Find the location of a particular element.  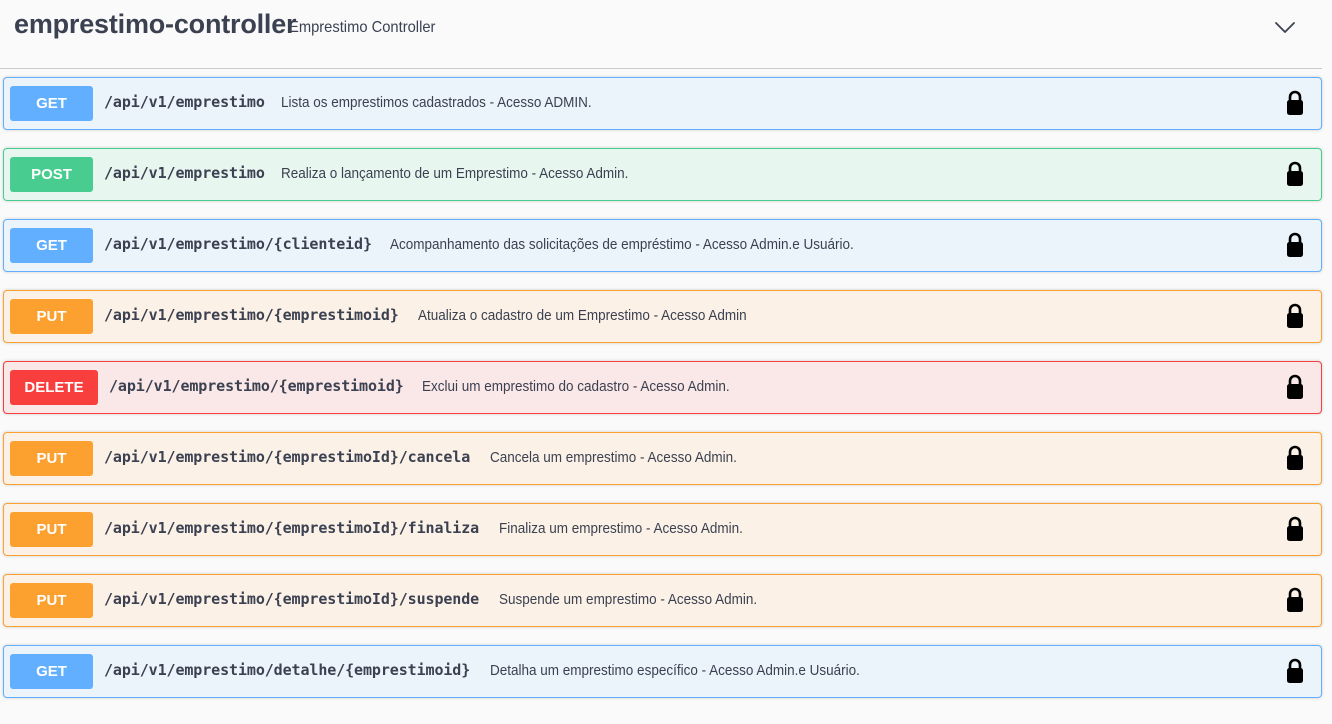

method-badge: POST is located at coordinates (51, 174).